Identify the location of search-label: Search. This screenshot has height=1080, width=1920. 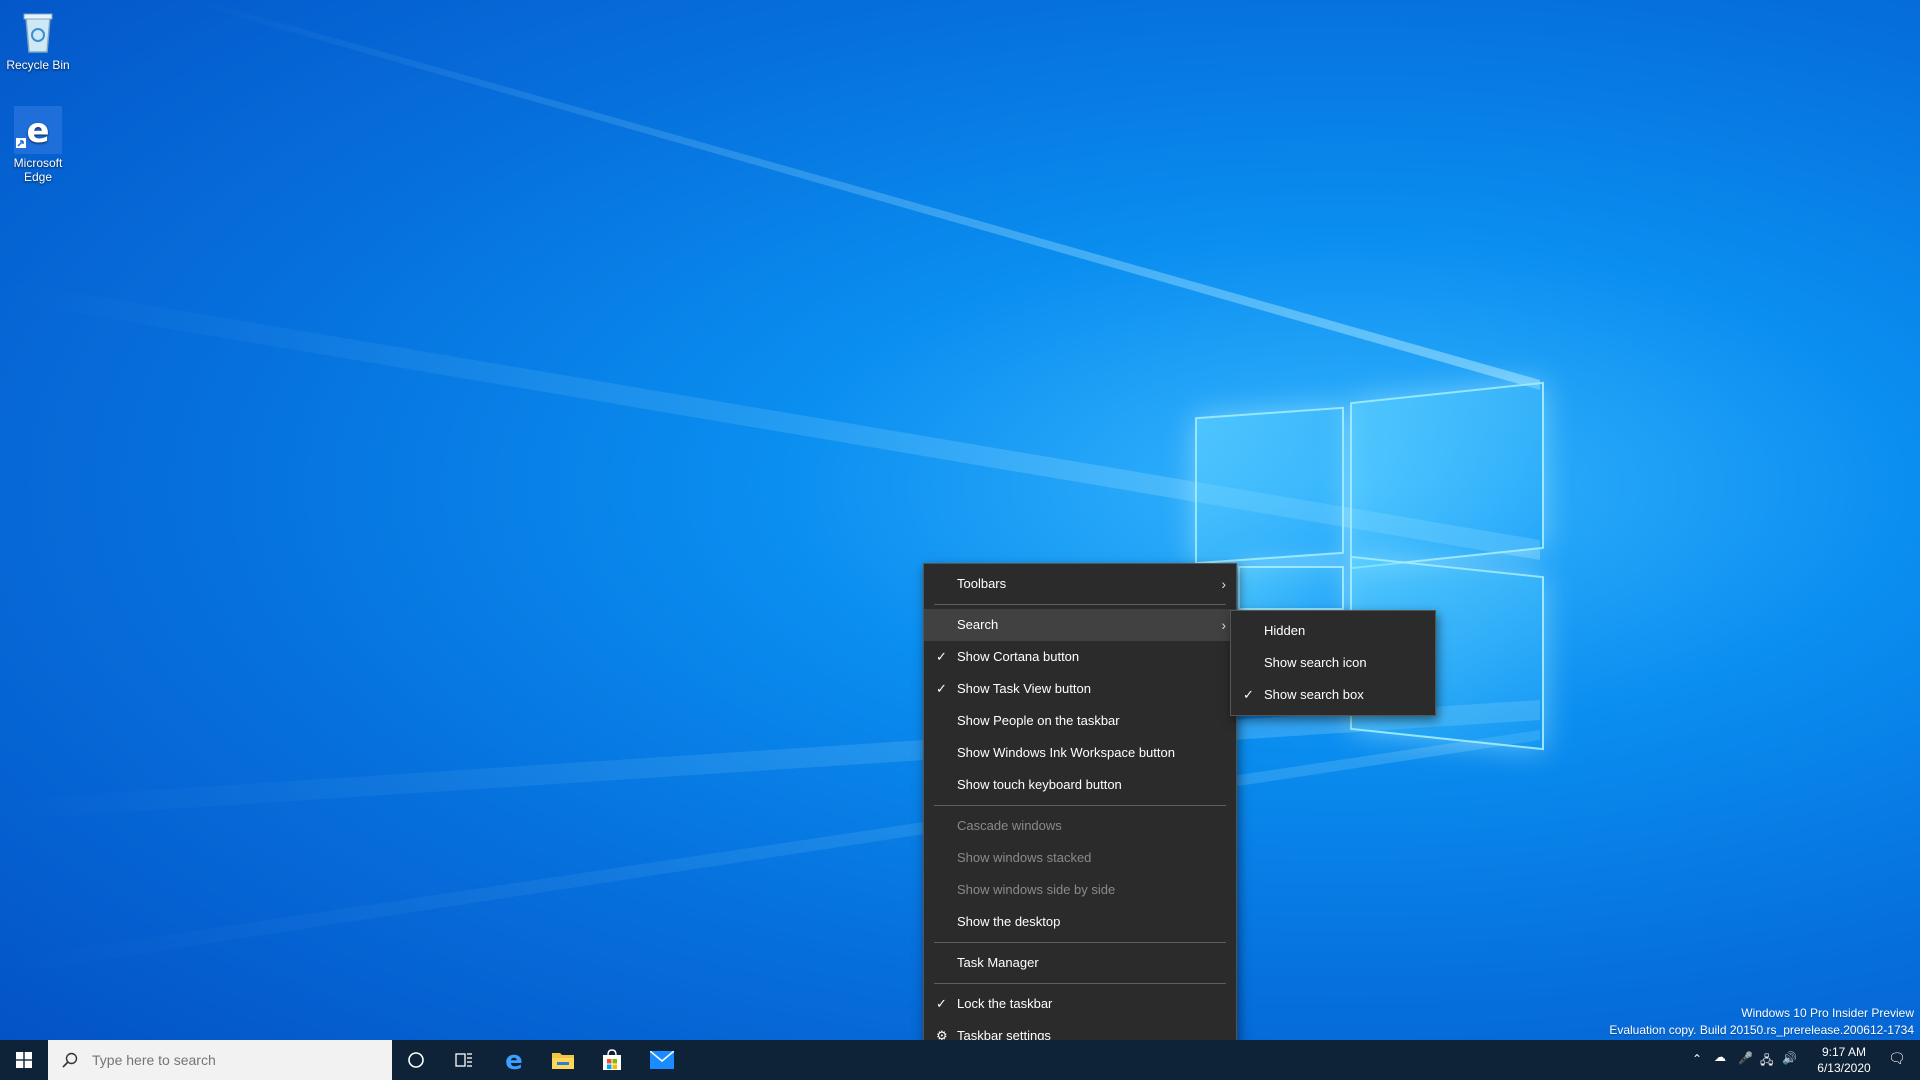
(978, 624).